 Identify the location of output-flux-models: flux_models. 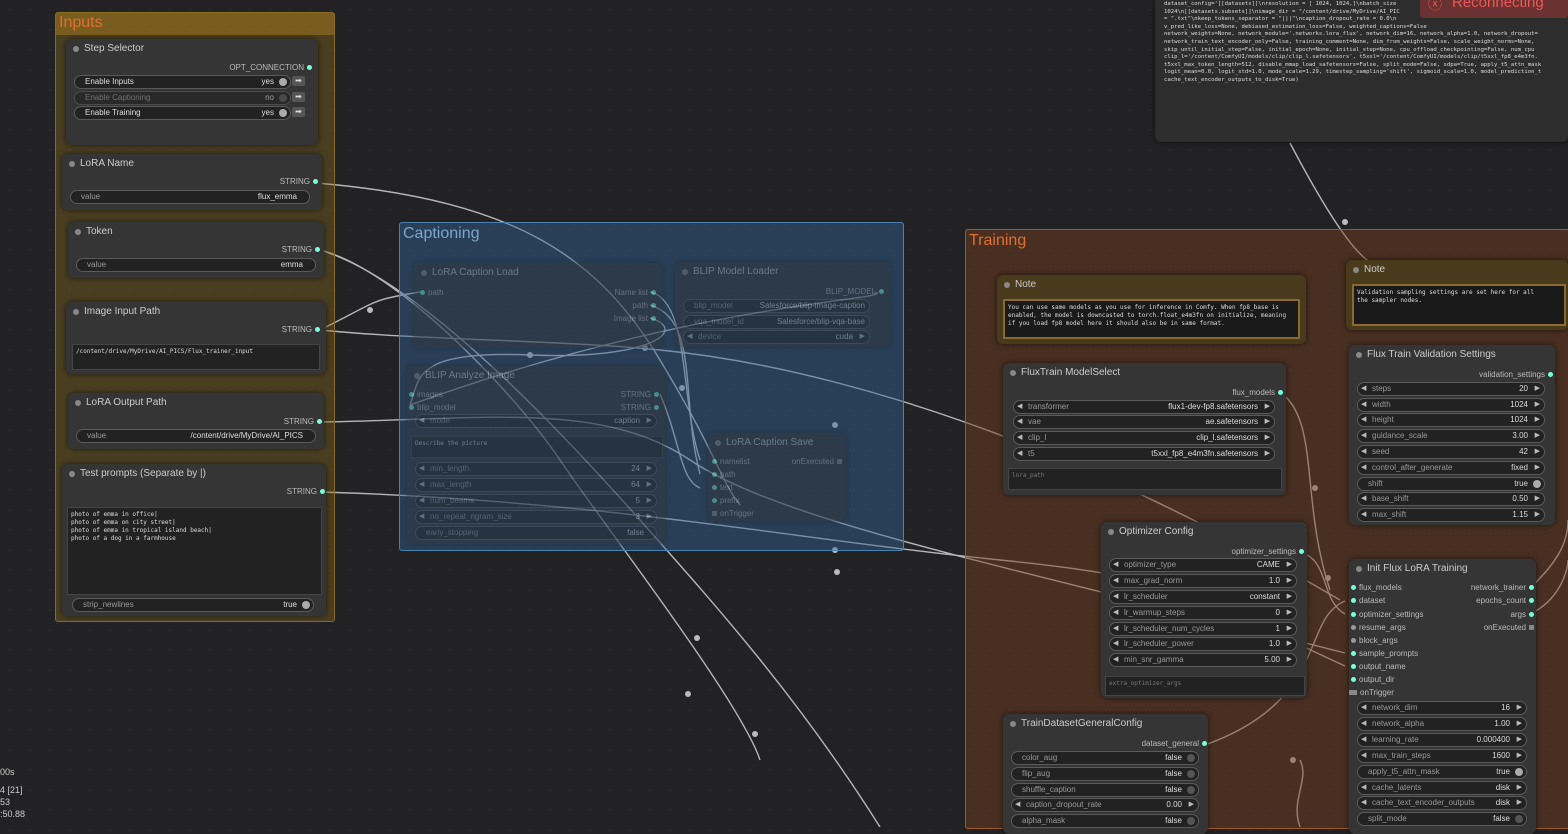
(1257, 392).